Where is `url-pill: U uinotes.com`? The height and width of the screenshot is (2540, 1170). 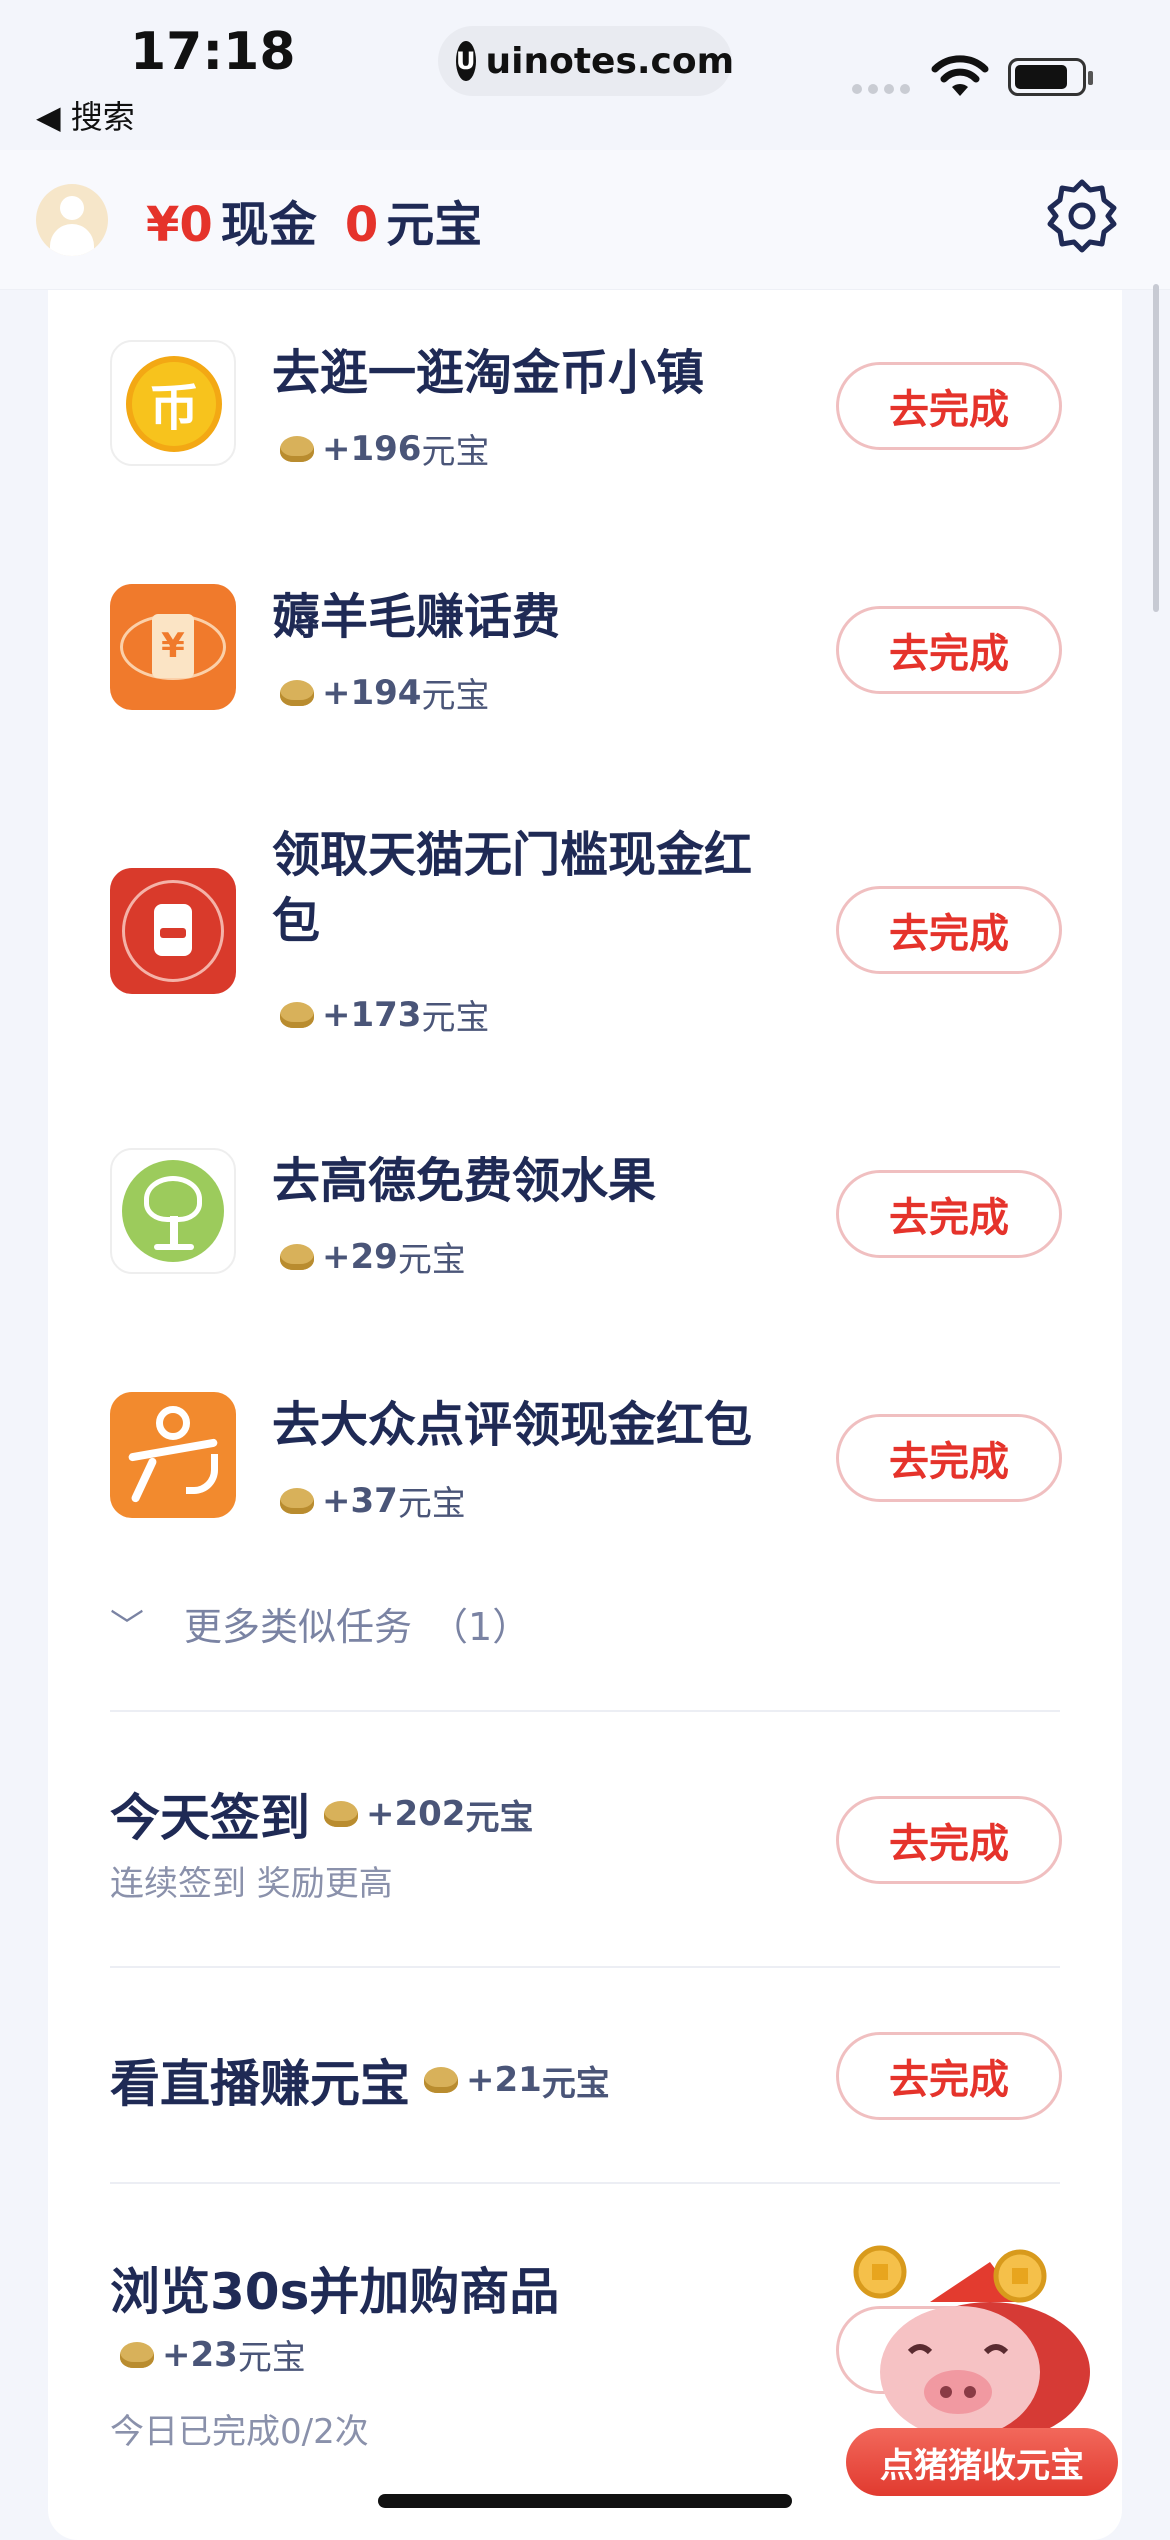 url-pill: U uinotes.com is located at coordinates (586, 61).